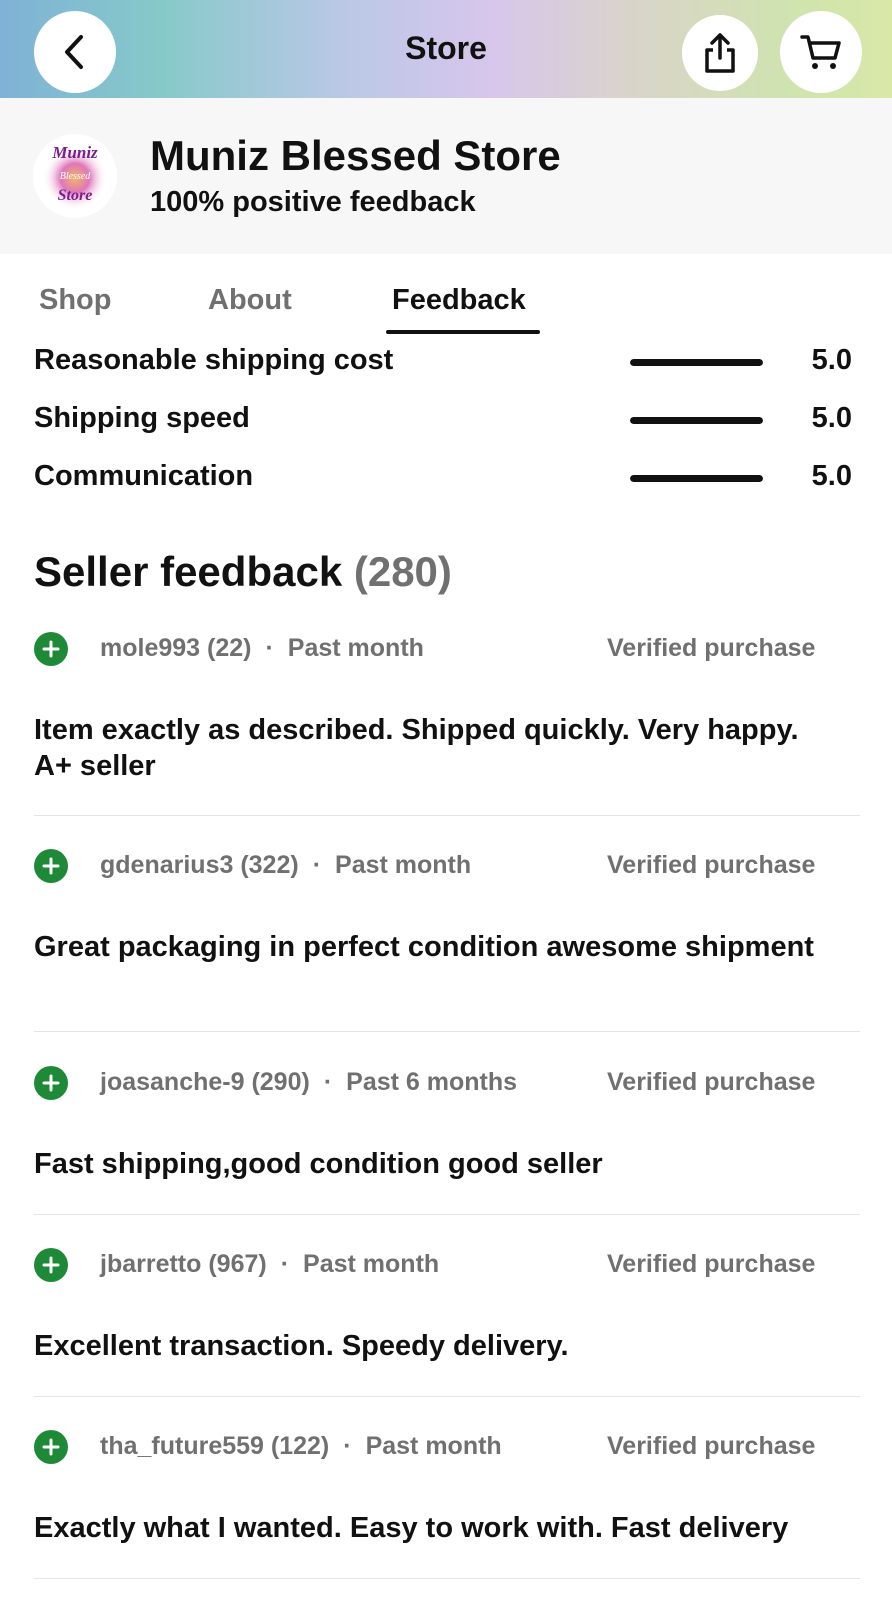 The height and width of the screenshot is (1600, 892). Describe the element at coordinates (459, 300) in the screenshot. I see `tab-feedback: Feedback` at that location.